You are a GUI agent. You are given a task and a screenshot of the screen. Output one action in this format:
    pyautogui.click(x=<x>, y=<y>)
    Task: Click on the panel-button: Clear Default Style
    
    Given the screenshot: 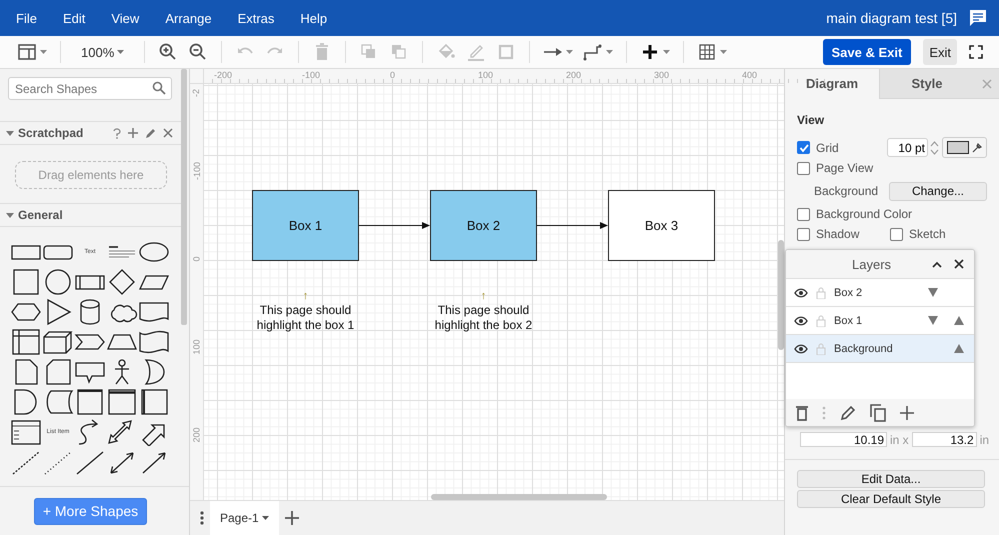 What is the action you would take?
    pyautogui.click(x=891, y=499)
    